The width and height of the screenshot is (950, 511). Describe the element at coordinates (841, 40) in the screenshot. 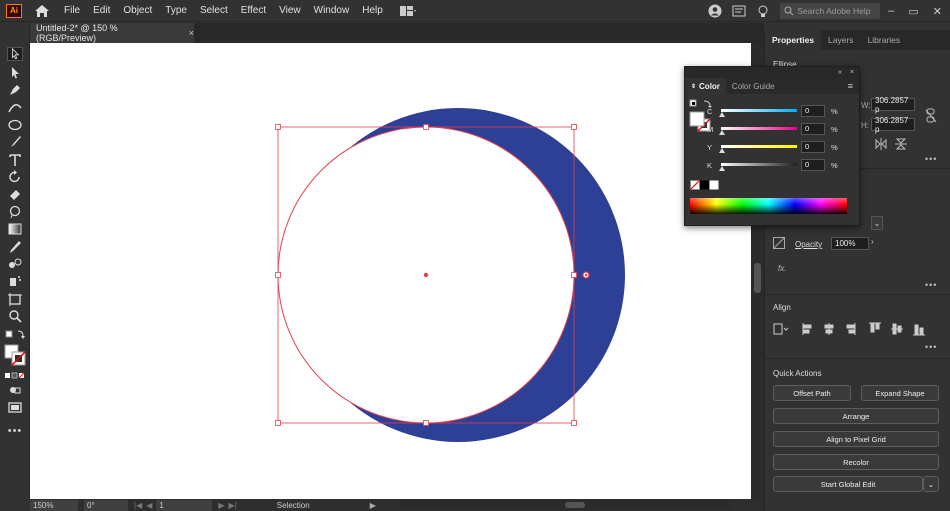

I see `tab-layers: Layers` at that location.